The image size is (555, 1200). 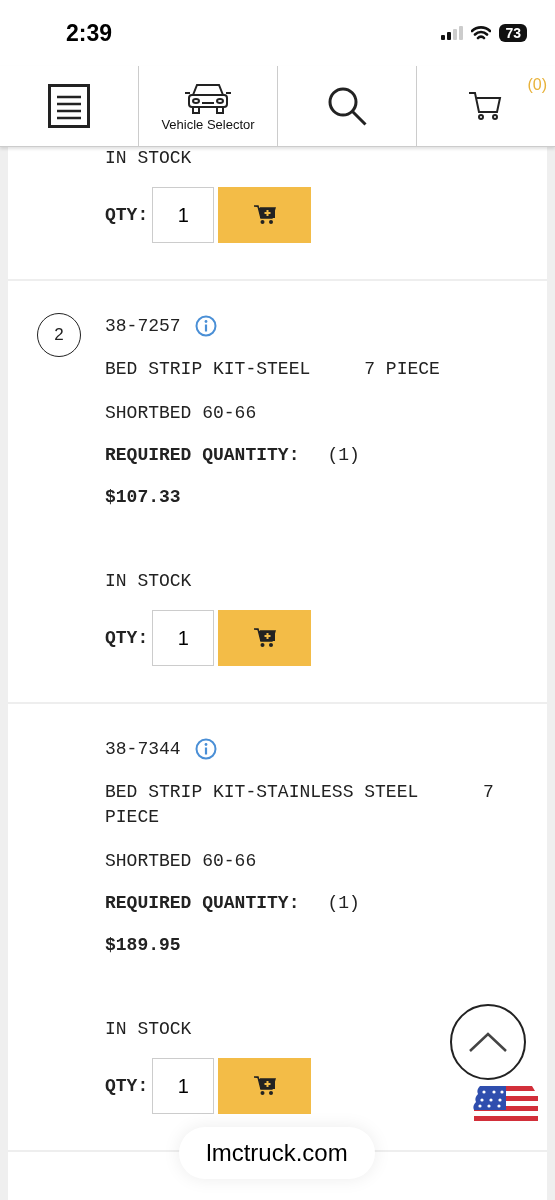 What do you see at coordinates (300, 805) in the screenshot?
I see `product-description: BED STRIP KIT-STAINLESS STEEL 7 PIECE` at bounding box center [300, 805].